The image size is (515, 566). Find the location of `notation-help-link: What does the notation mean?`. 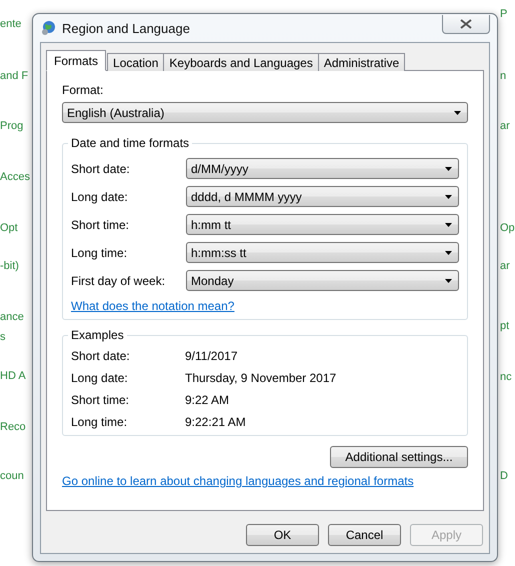

notation-help-link: What does the notation mean? is located at coordinates (152, 306).